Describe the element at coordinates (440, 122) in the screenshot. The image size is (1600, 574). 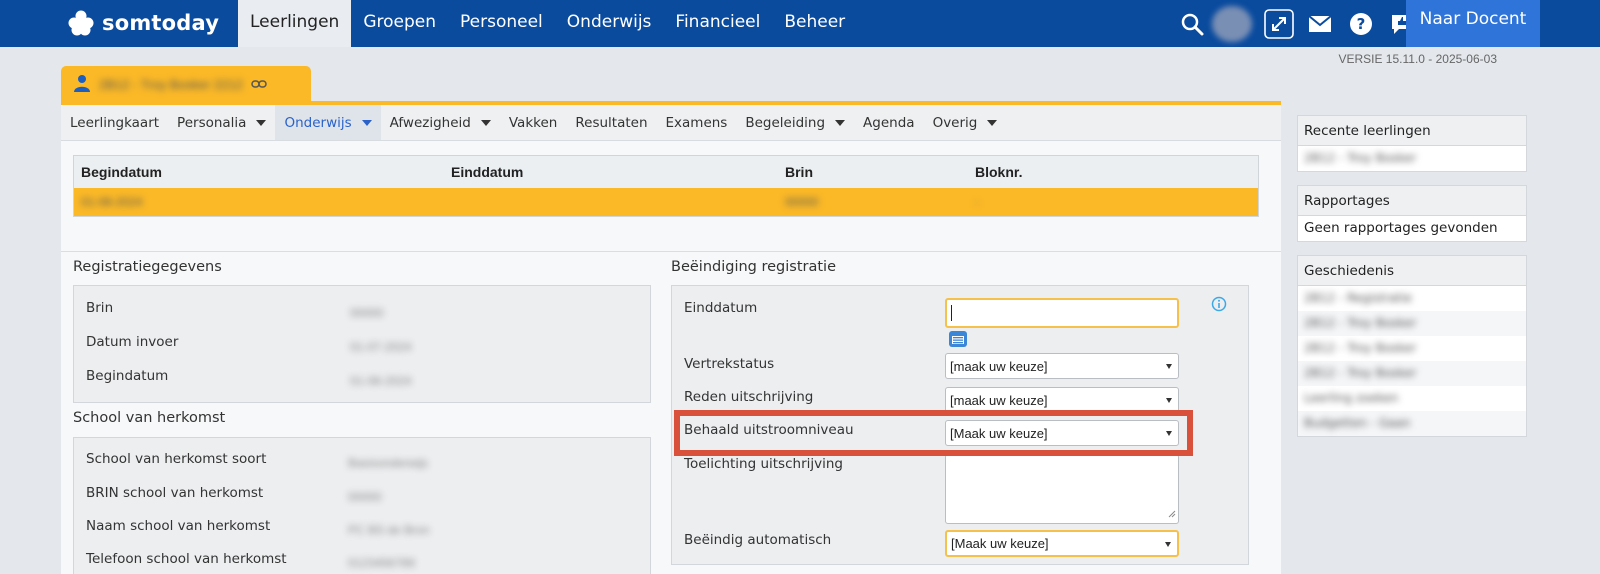
I see `subnav-afwezigheid: Afwezigheid` at that location.